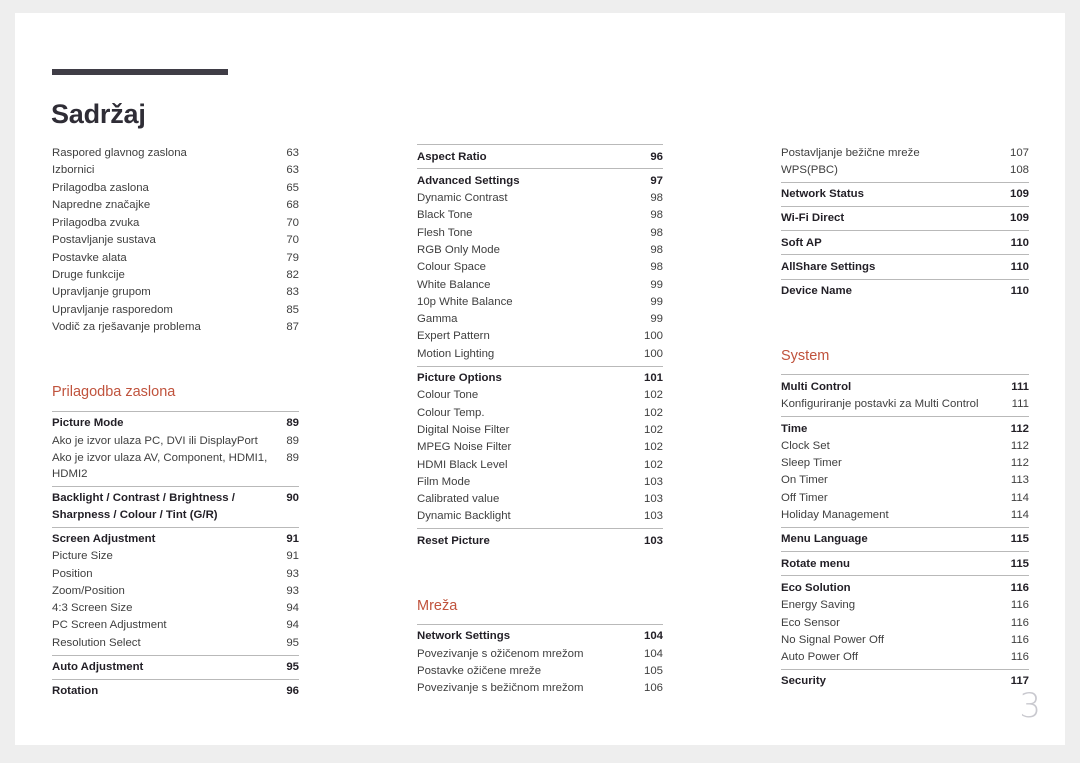  Describe the element at coordinates (175, 691) in the screenshot. I see `toc-entry: Rotation 96` at that location.